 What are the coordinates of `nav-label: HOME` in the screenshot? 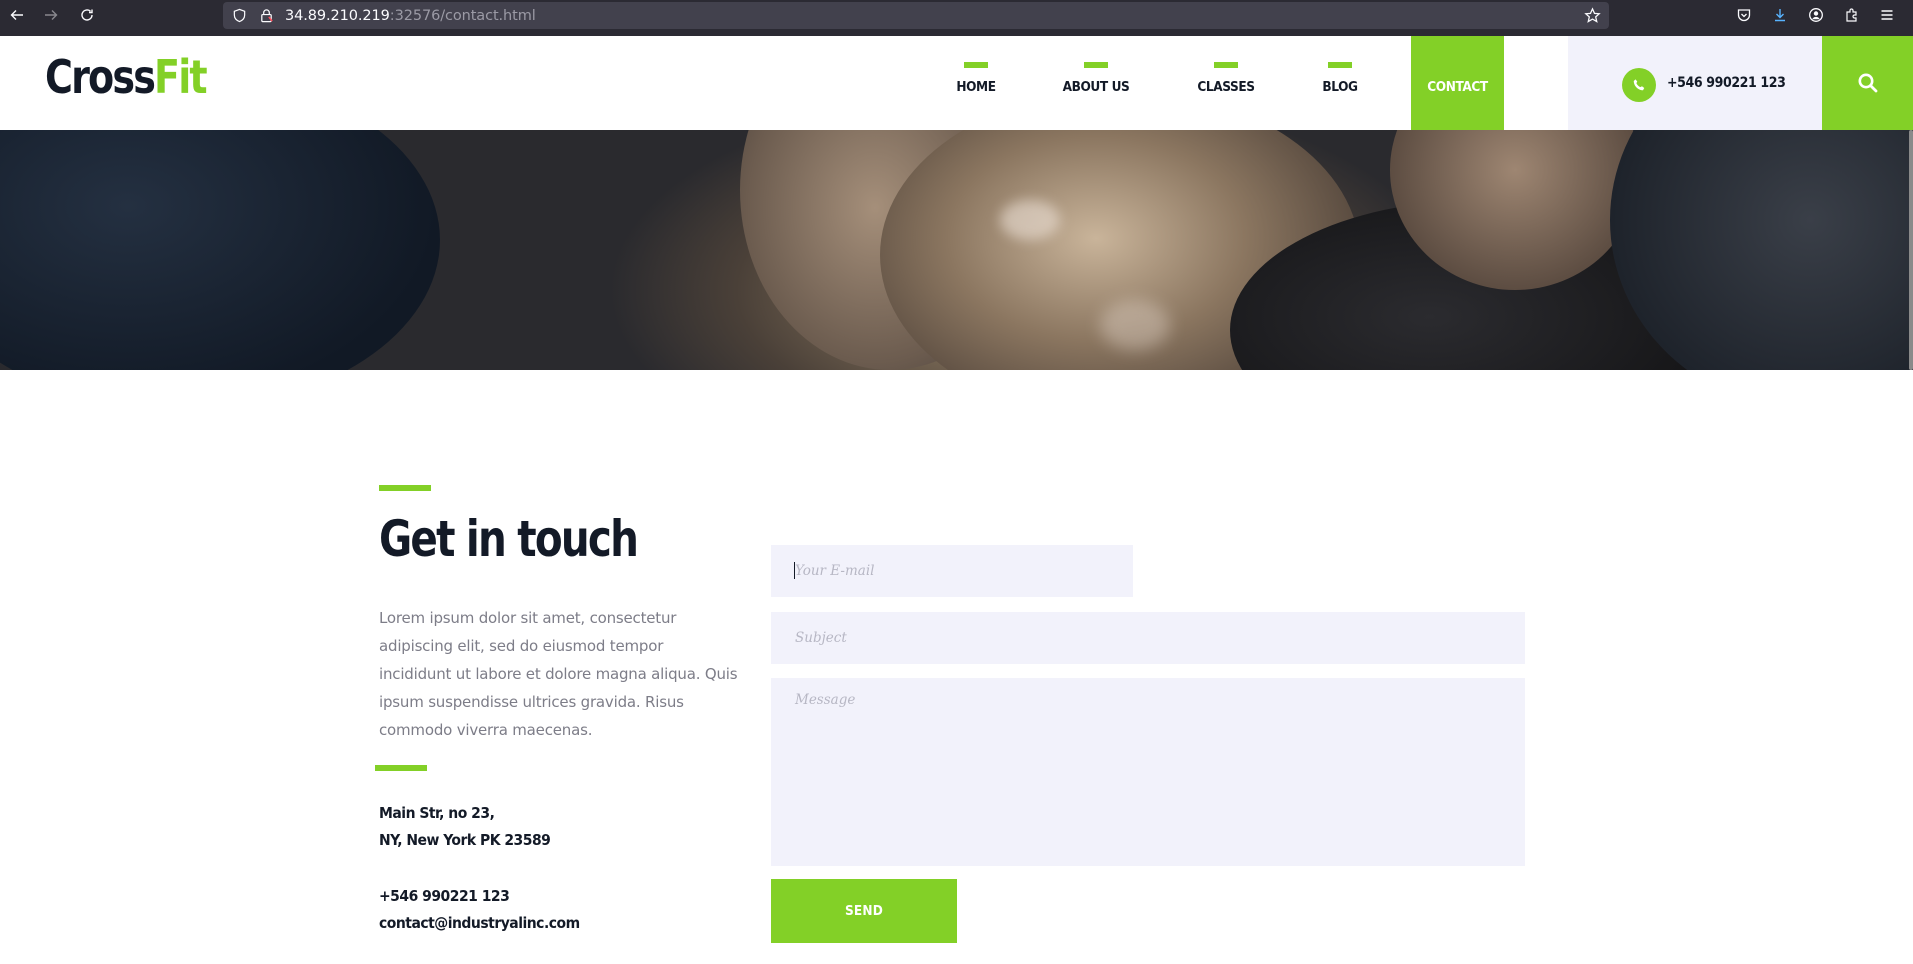 It's located at (976, 87).